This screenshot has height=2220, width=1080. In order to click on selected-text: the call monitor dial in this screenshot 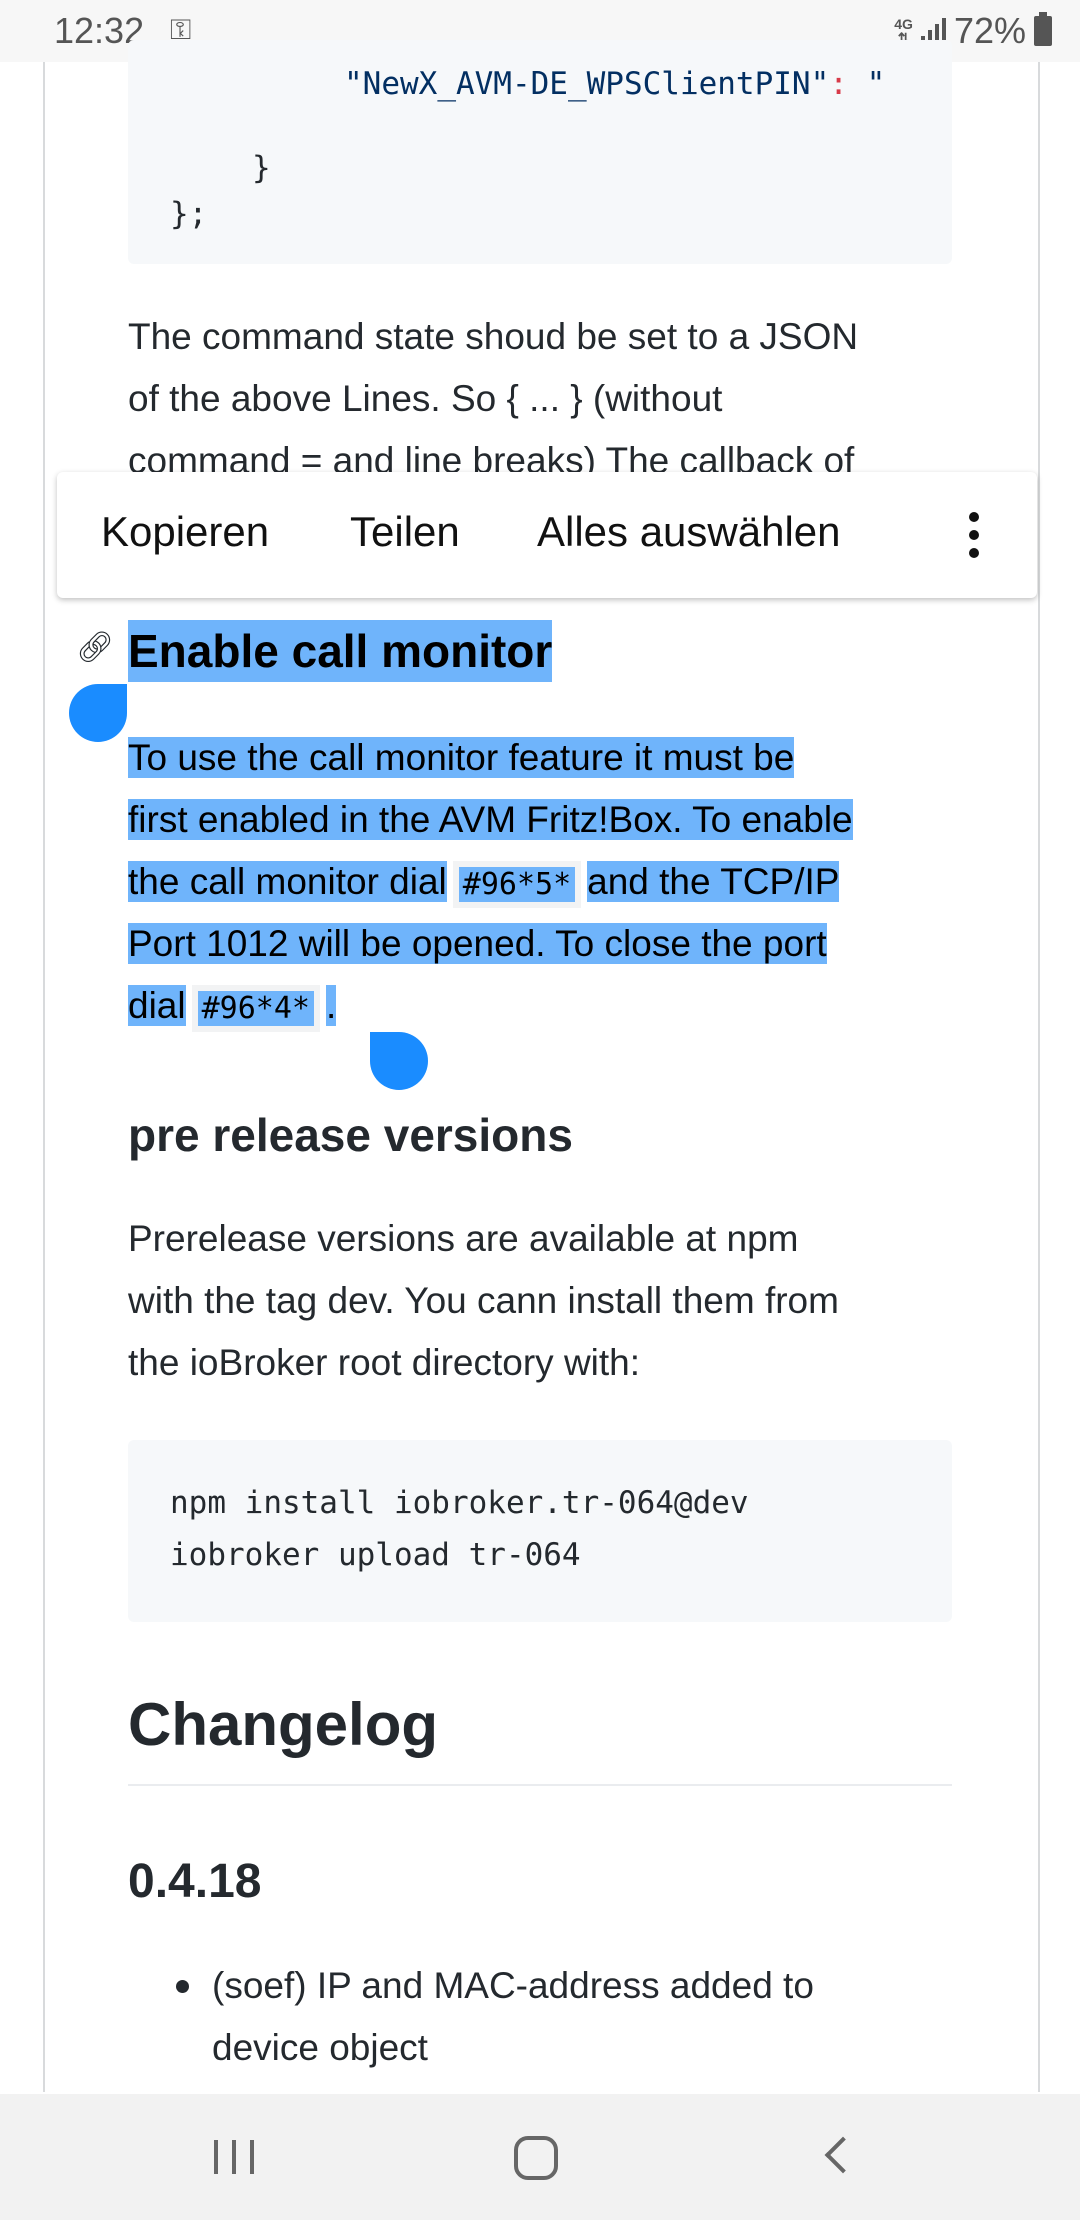, I will do `click(287, 881)`.